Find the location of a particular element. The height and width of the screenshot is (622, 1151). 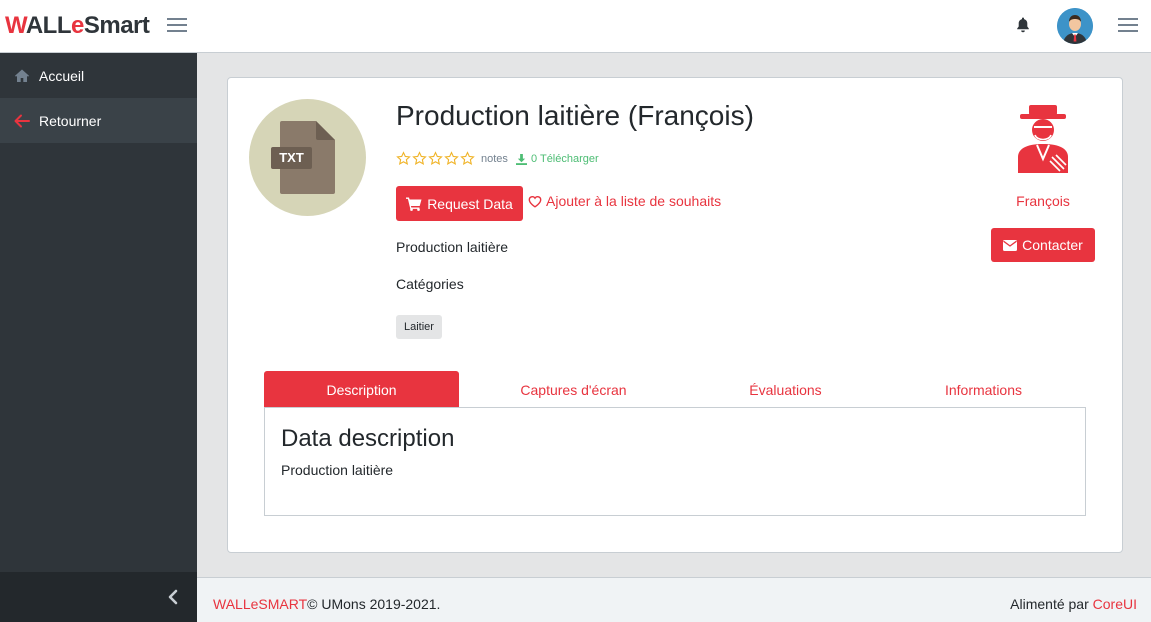

request-data-label: Request Data is located at coordinates (470, 203).